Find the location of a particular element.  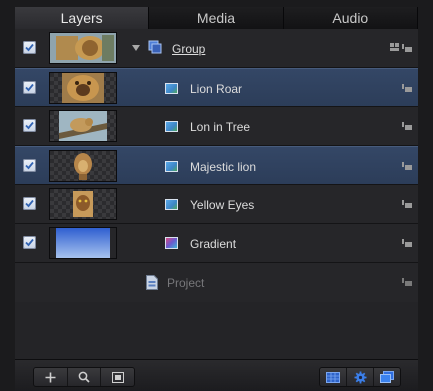

disclosure-triangle-icon is located at coordinates (136, 48).